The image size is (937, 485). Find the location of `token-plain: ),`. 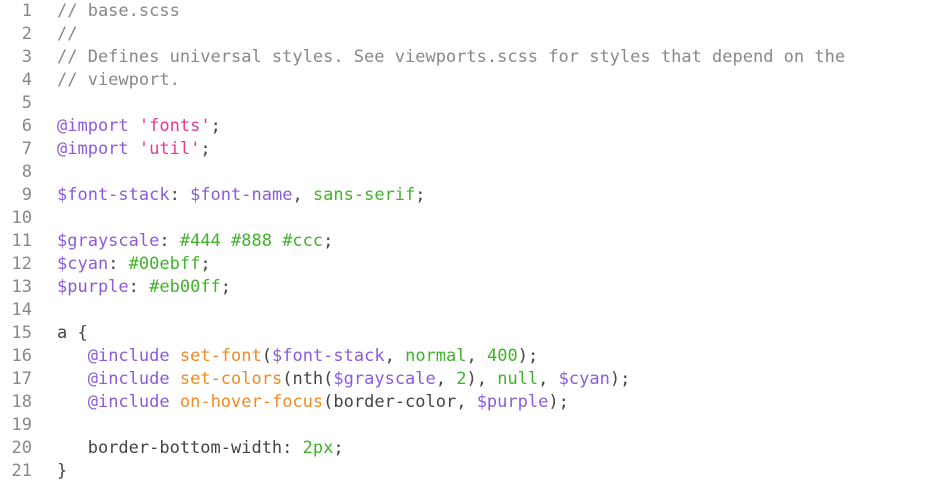

token-plain: ), is located at coordinates (482, 379).